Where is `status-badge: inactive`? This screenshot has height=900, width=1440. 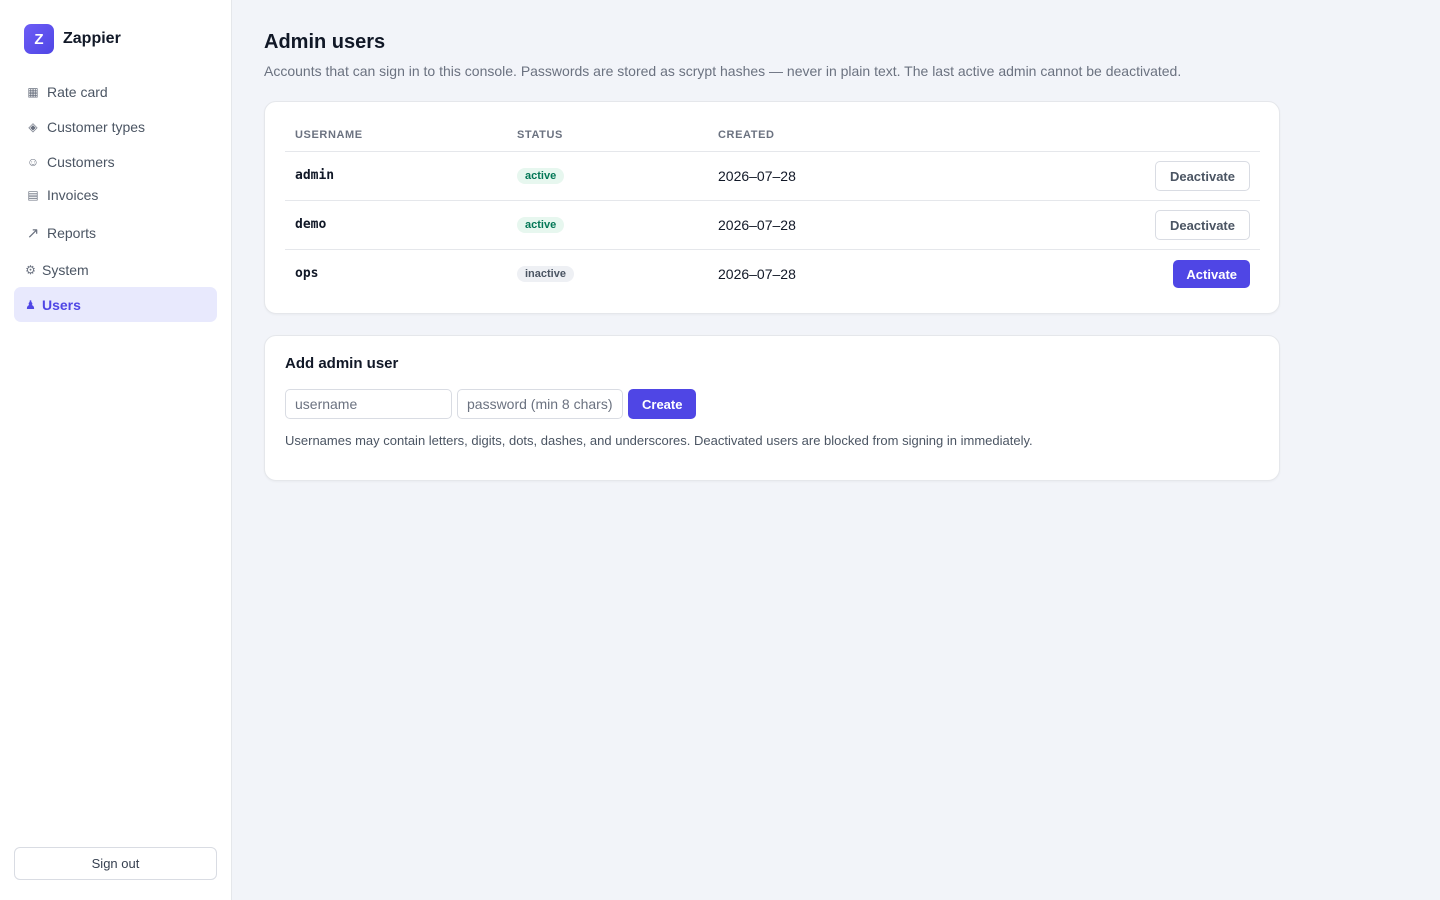
status-badge: inactive is located at coordinates (545, 274).